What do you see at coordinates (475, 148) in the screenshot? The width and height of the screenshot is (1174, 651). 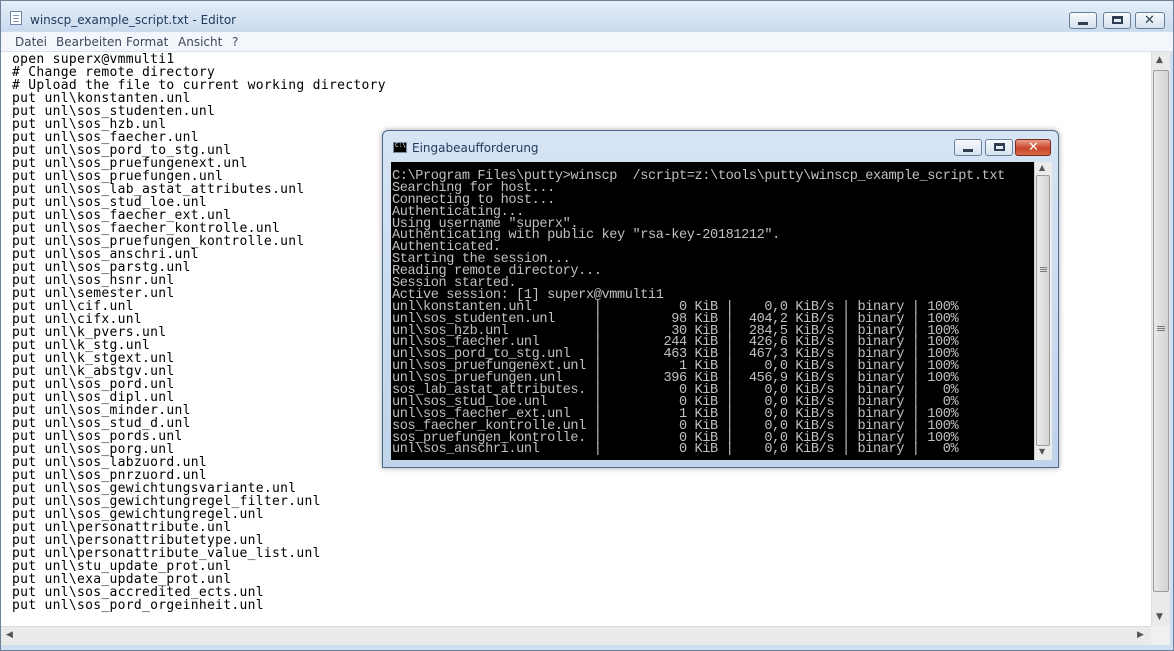 I see `console-window-title: Eingabeaufforderung` at bounding box center [475, 148].